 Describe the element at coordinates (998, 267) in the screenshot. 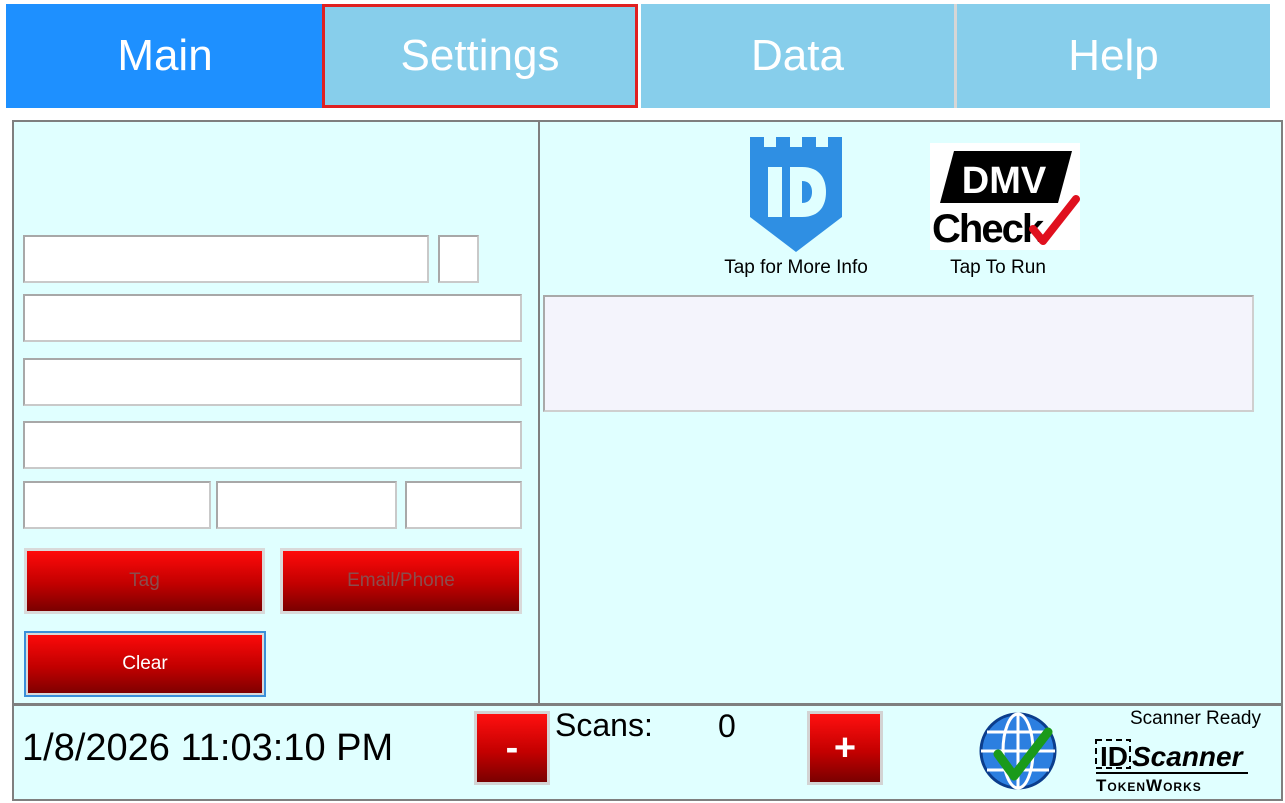

I see `dmv-logo-caption: Tap To Run` at that location.